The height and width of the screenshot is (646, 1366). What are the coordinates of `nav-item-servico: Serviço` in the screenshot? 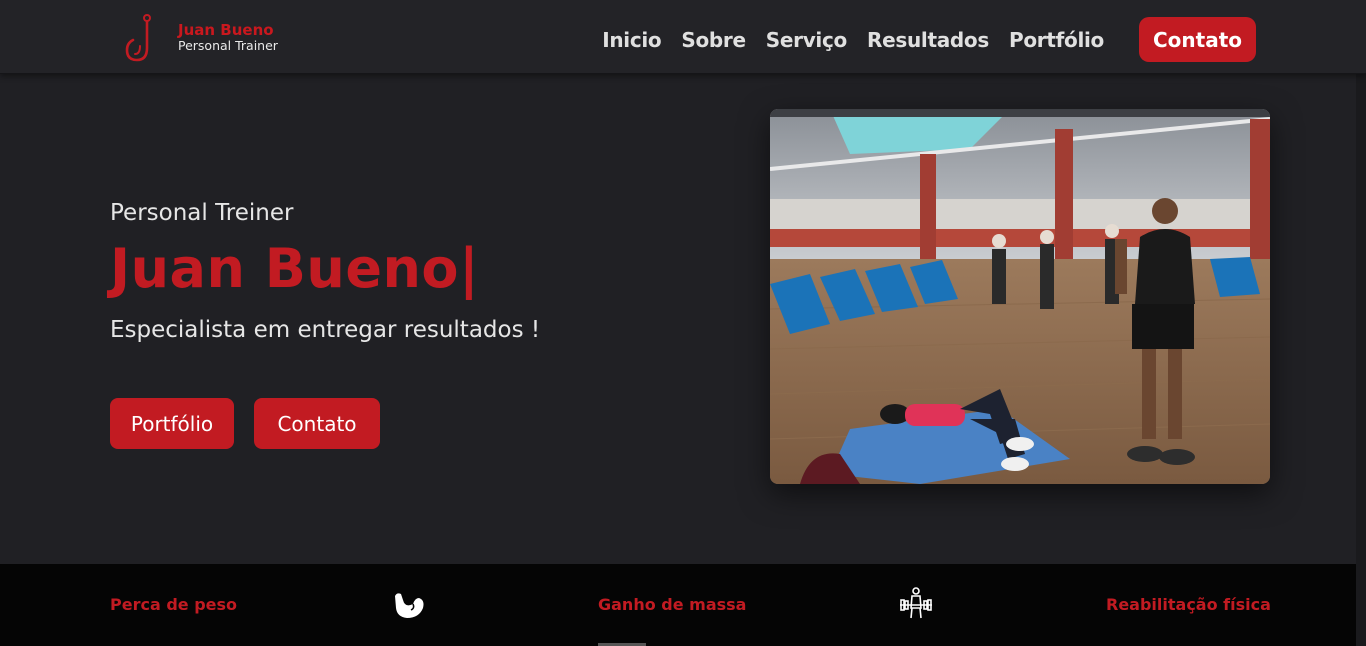 It's located at (807, 40).